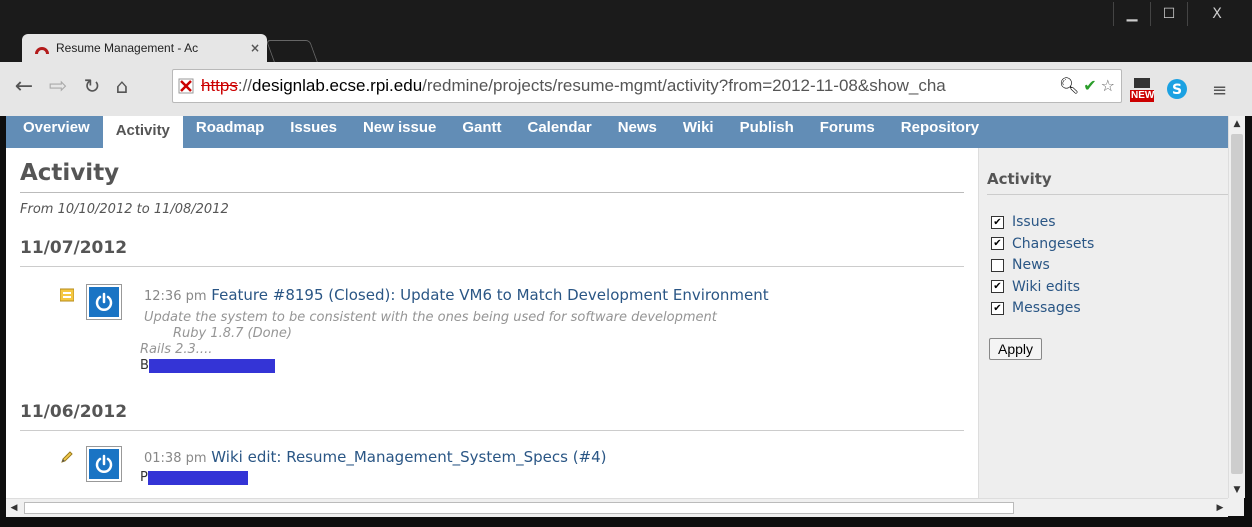 The image size is (1252, 527). Describe the element at coordinates (1034, 222) in the screenshot. I see `filter-label: Issues` at that location.